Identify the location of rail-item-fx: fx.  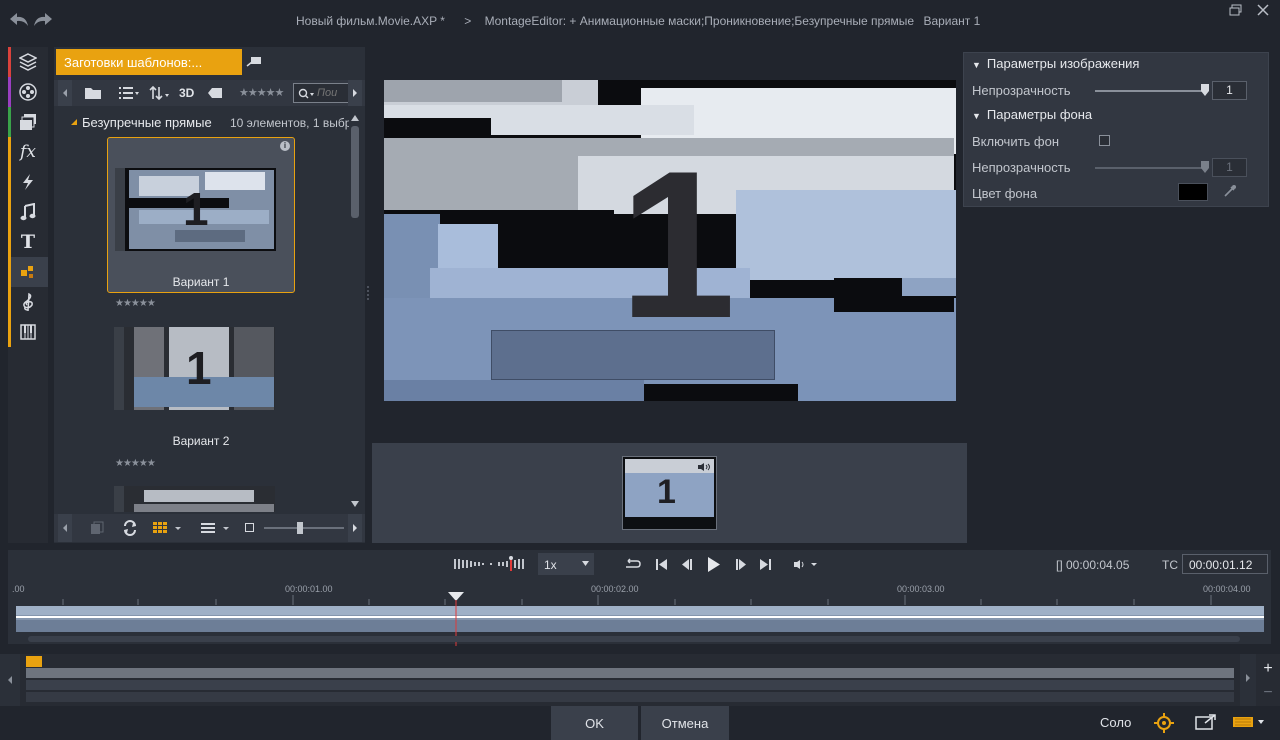
(28, 152).